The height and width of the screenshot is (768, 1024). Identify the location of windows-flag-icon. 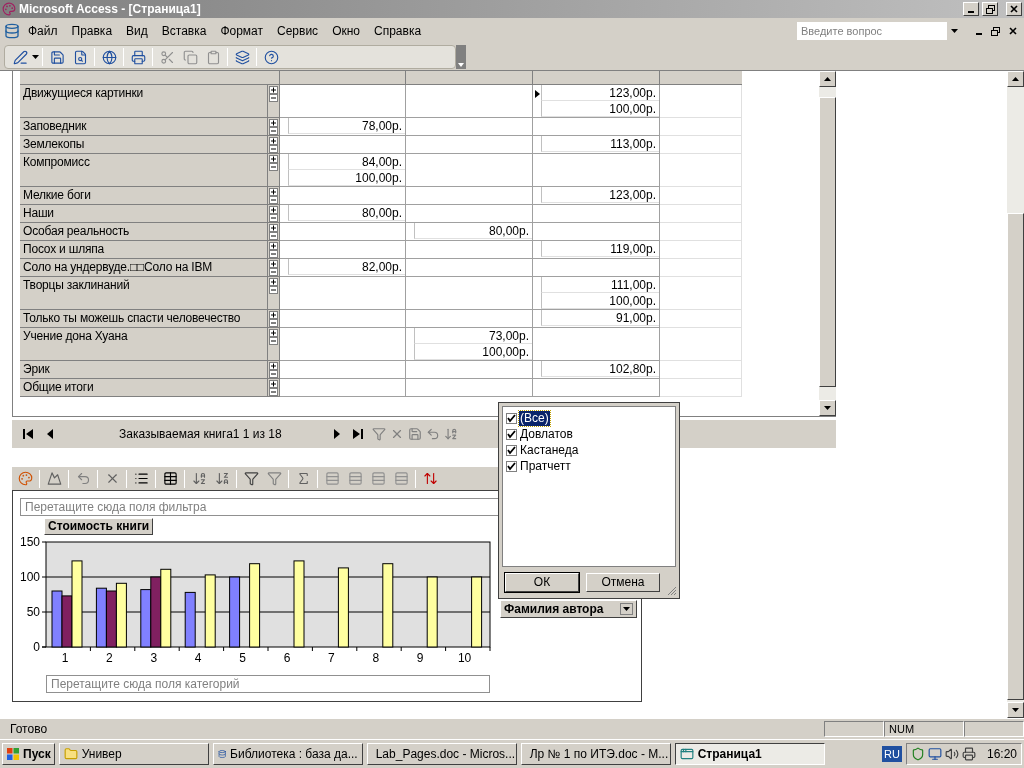
(13, 754).